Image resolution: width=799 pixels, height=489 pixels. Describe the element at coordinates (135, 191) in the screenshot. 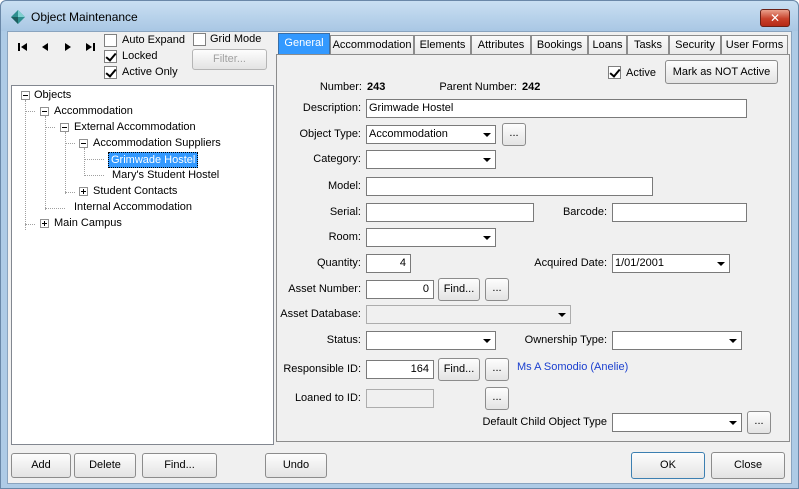

I see `tree-node-student-contacts: Student Contacts` at that location.